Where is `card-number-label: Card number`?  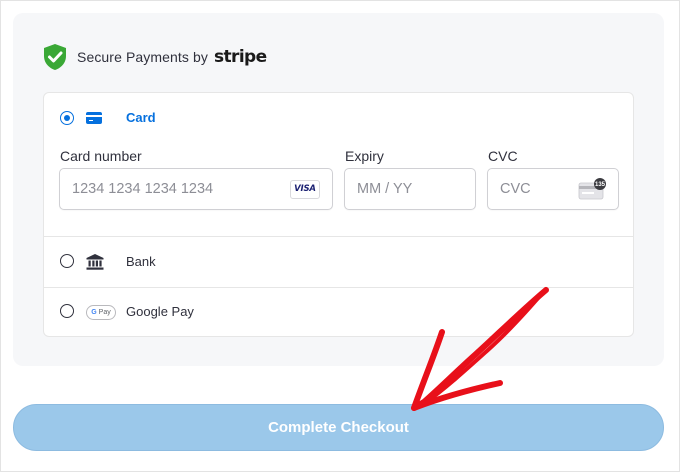 card-number-label: Card number is located at coordinates (101, 156).